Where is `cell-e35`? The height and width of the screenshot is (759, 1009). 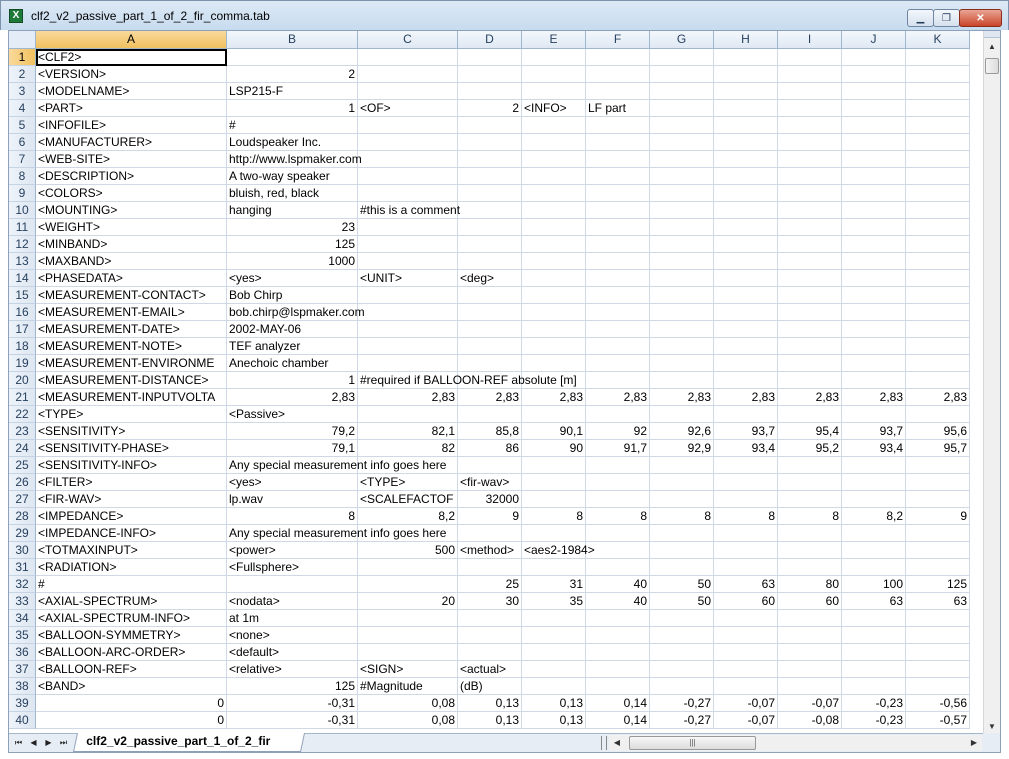 cell-e35 is located at coordinates (554, 635).